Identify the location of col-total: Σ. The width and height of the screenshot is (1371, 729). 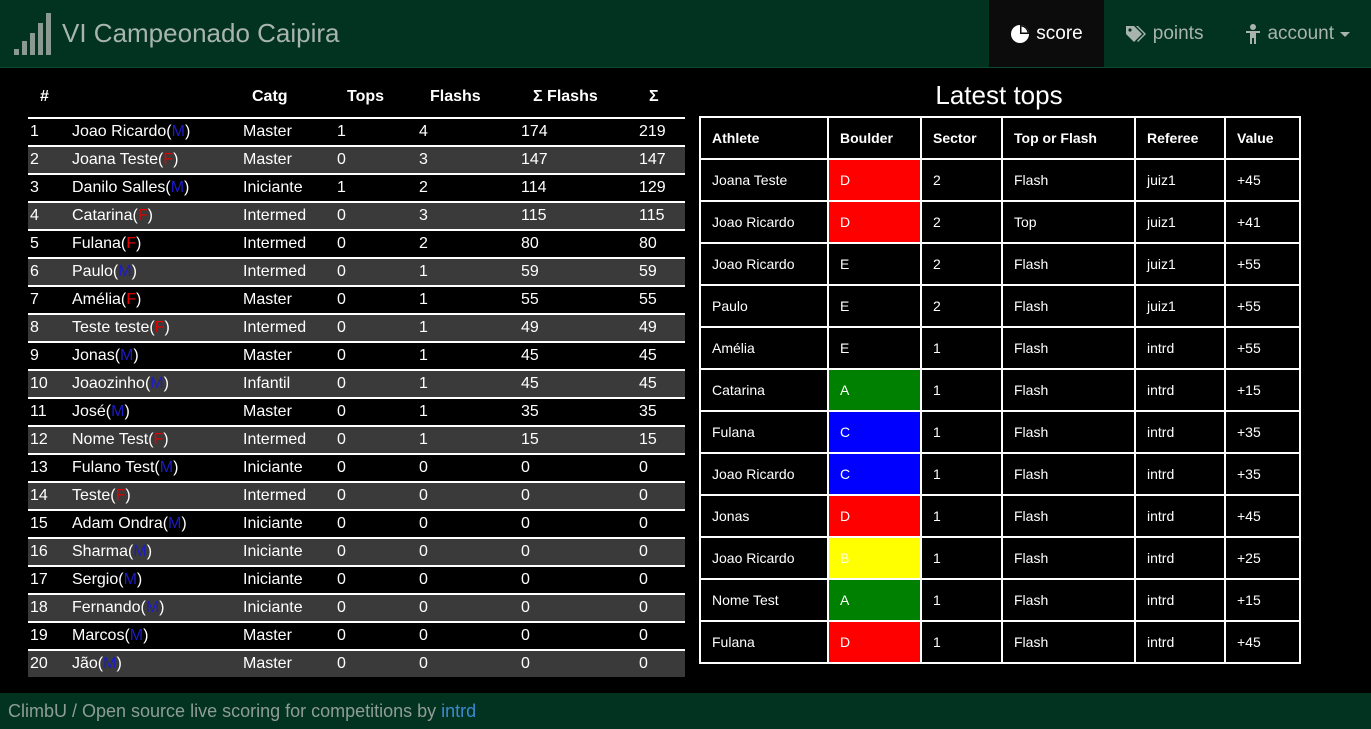
(654, 96).